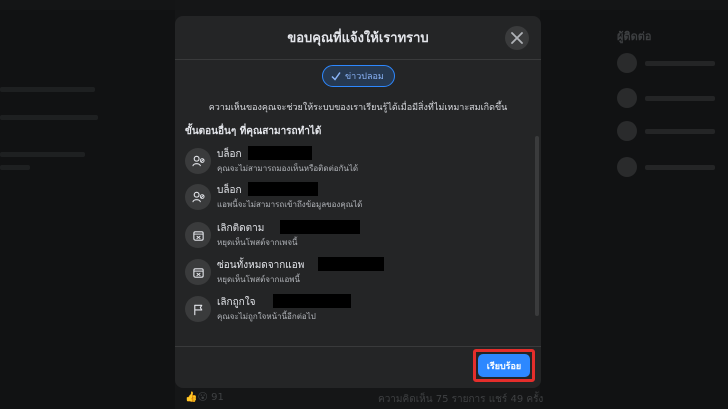 The height and width of the screenshot is (409, 728). I want to click on action-description: คุณจะไม่สามารถมองเห็นหรือติดต่อกันได้, so click(288, 168).